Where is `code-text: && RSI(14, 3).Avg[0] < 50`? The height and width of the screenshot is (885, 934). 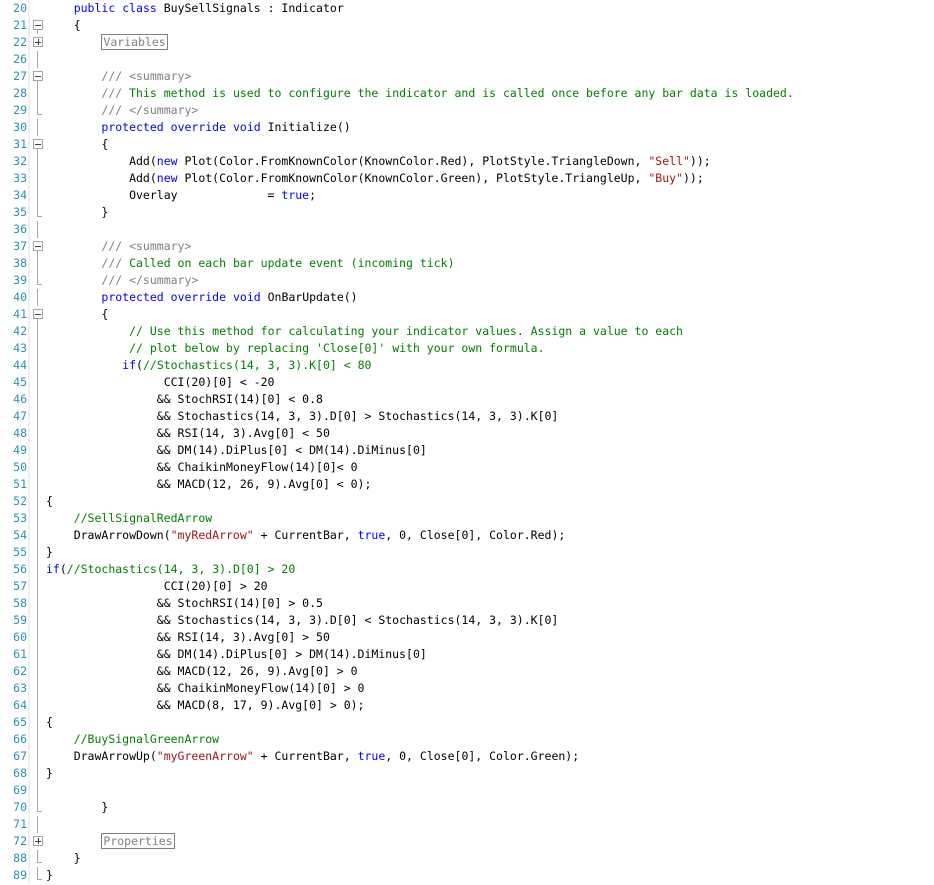 code-text: && RSI(14, 3).Avg[0] < 50 is located at coordinates (188, 433).